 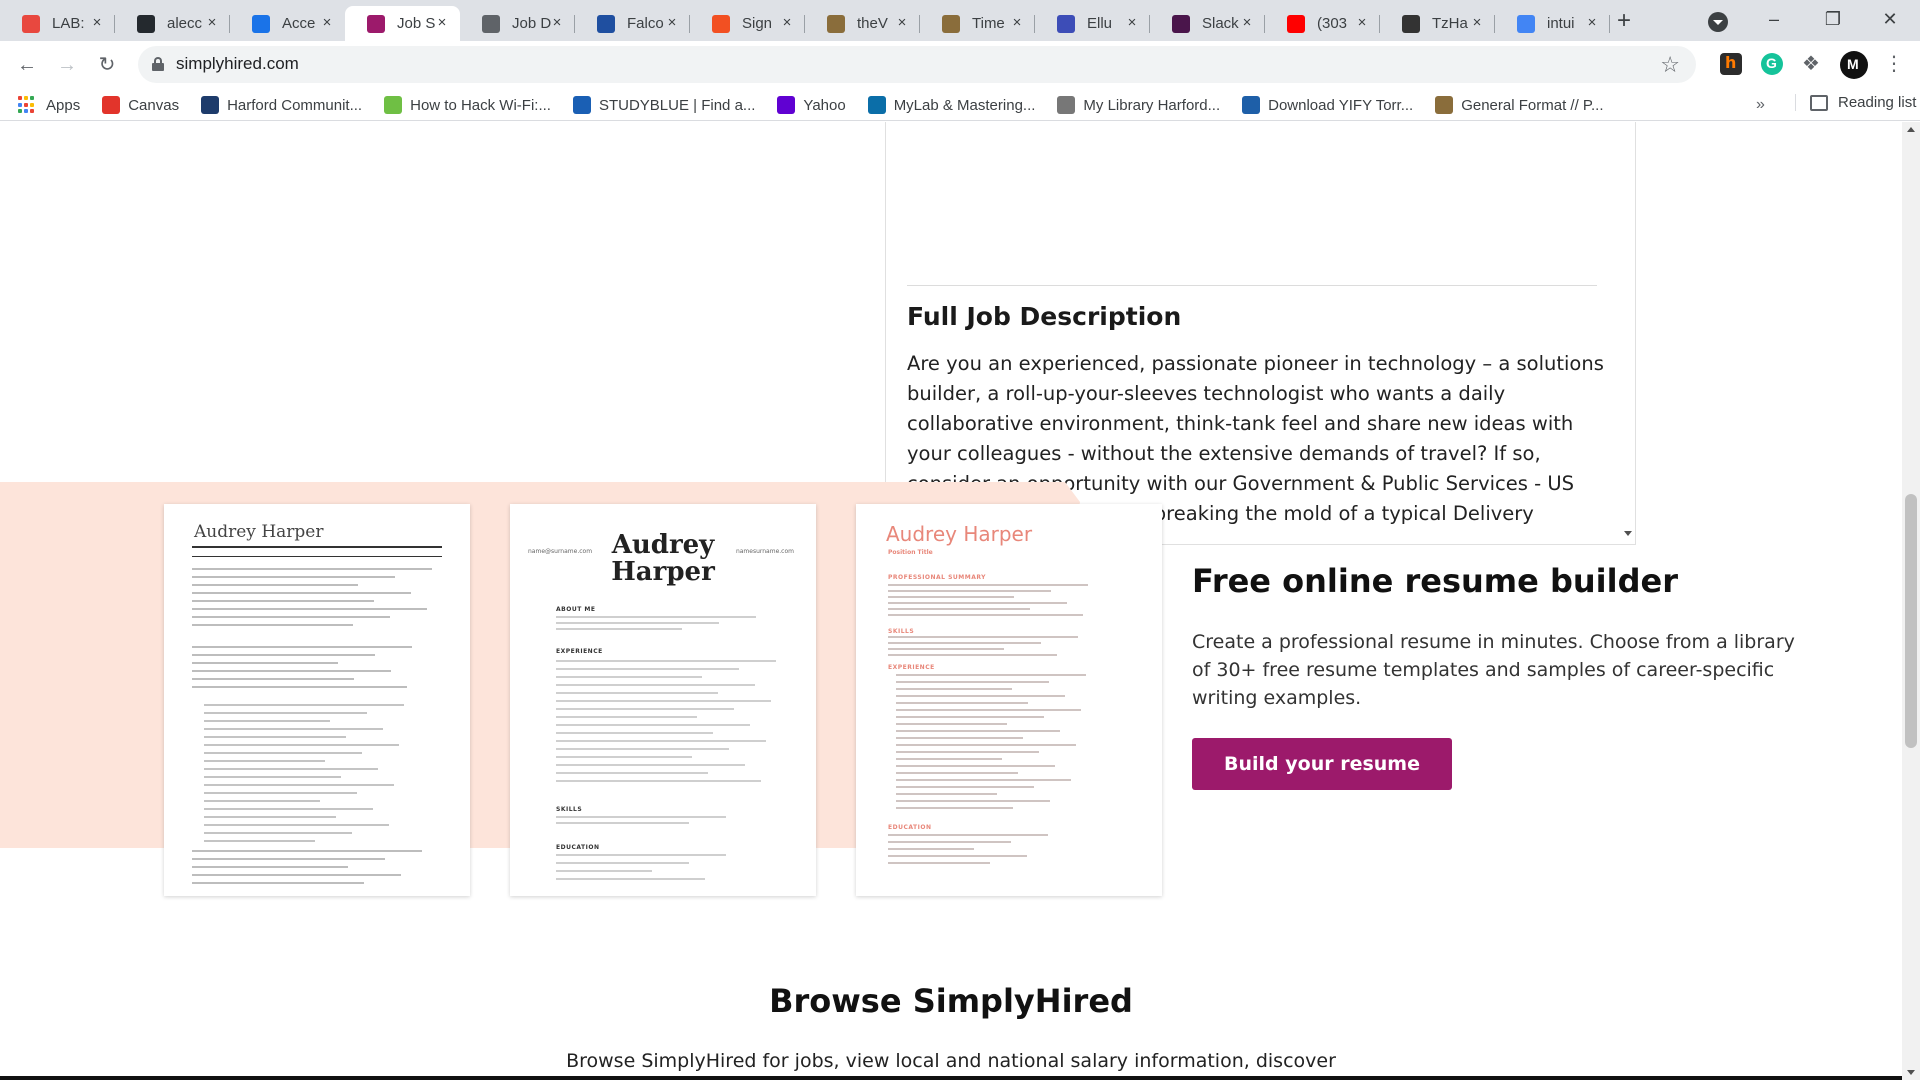 What do you see at coordinates (1894, 63) in the screenshot?
I see `browser-menu-icon: ⋮` at bounding box center [1894, 63].